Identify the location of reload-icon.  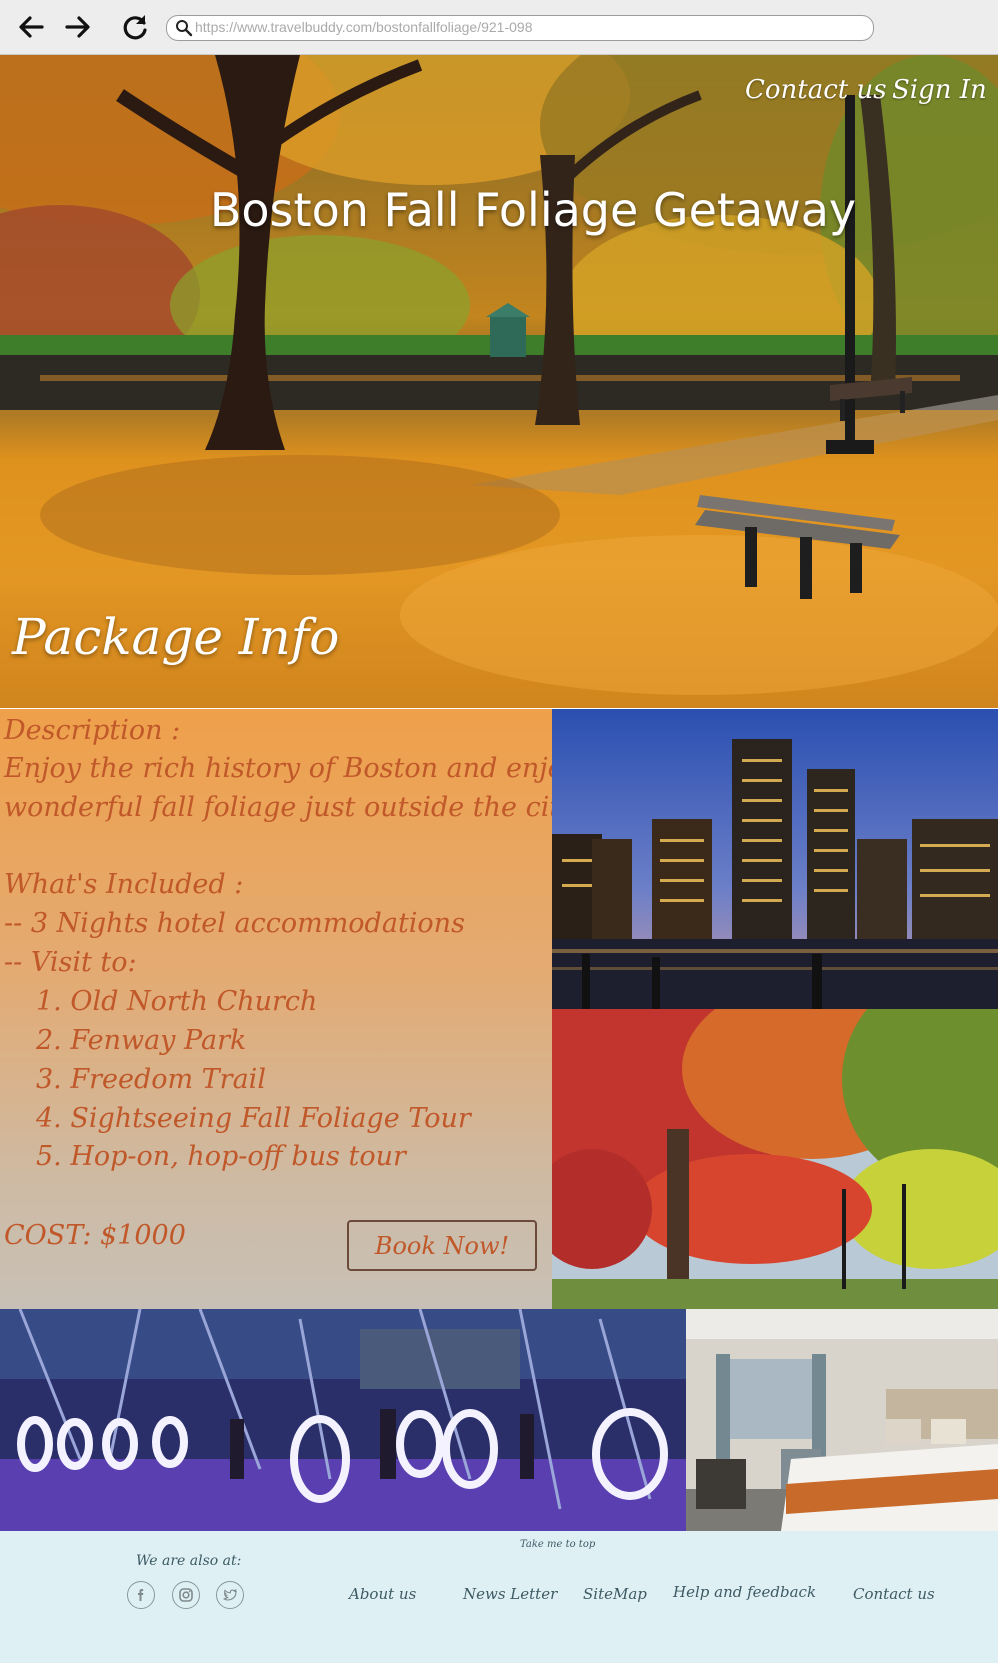
(135, 27).